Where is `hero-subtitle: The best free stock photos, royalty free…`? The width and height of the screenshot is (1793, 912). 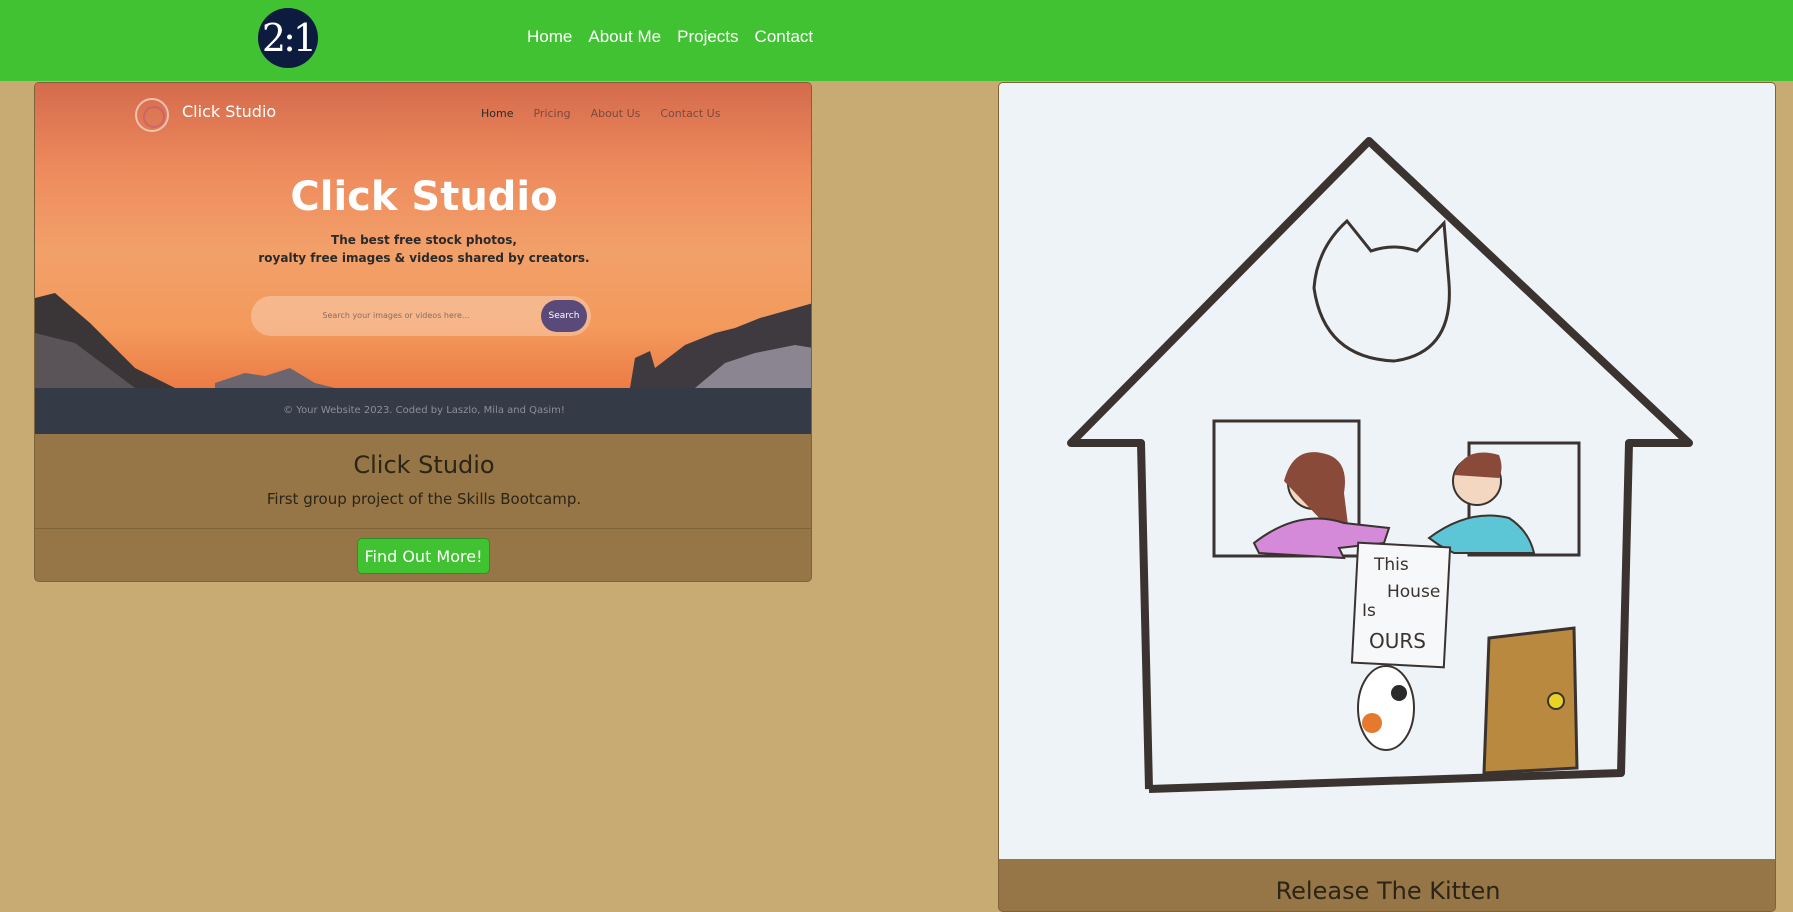
hero-subtitle: The best free stock photos, royalty free… is located at coordinates (423, 249).